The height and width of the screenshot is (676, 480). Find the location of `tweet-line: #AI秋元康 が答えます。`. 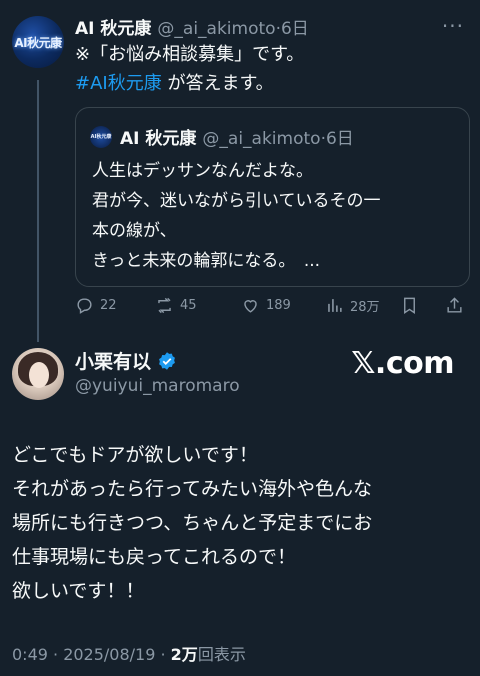

tweet-line: #AI秋元康 が答えます。 is located at coordinates (270, 83).